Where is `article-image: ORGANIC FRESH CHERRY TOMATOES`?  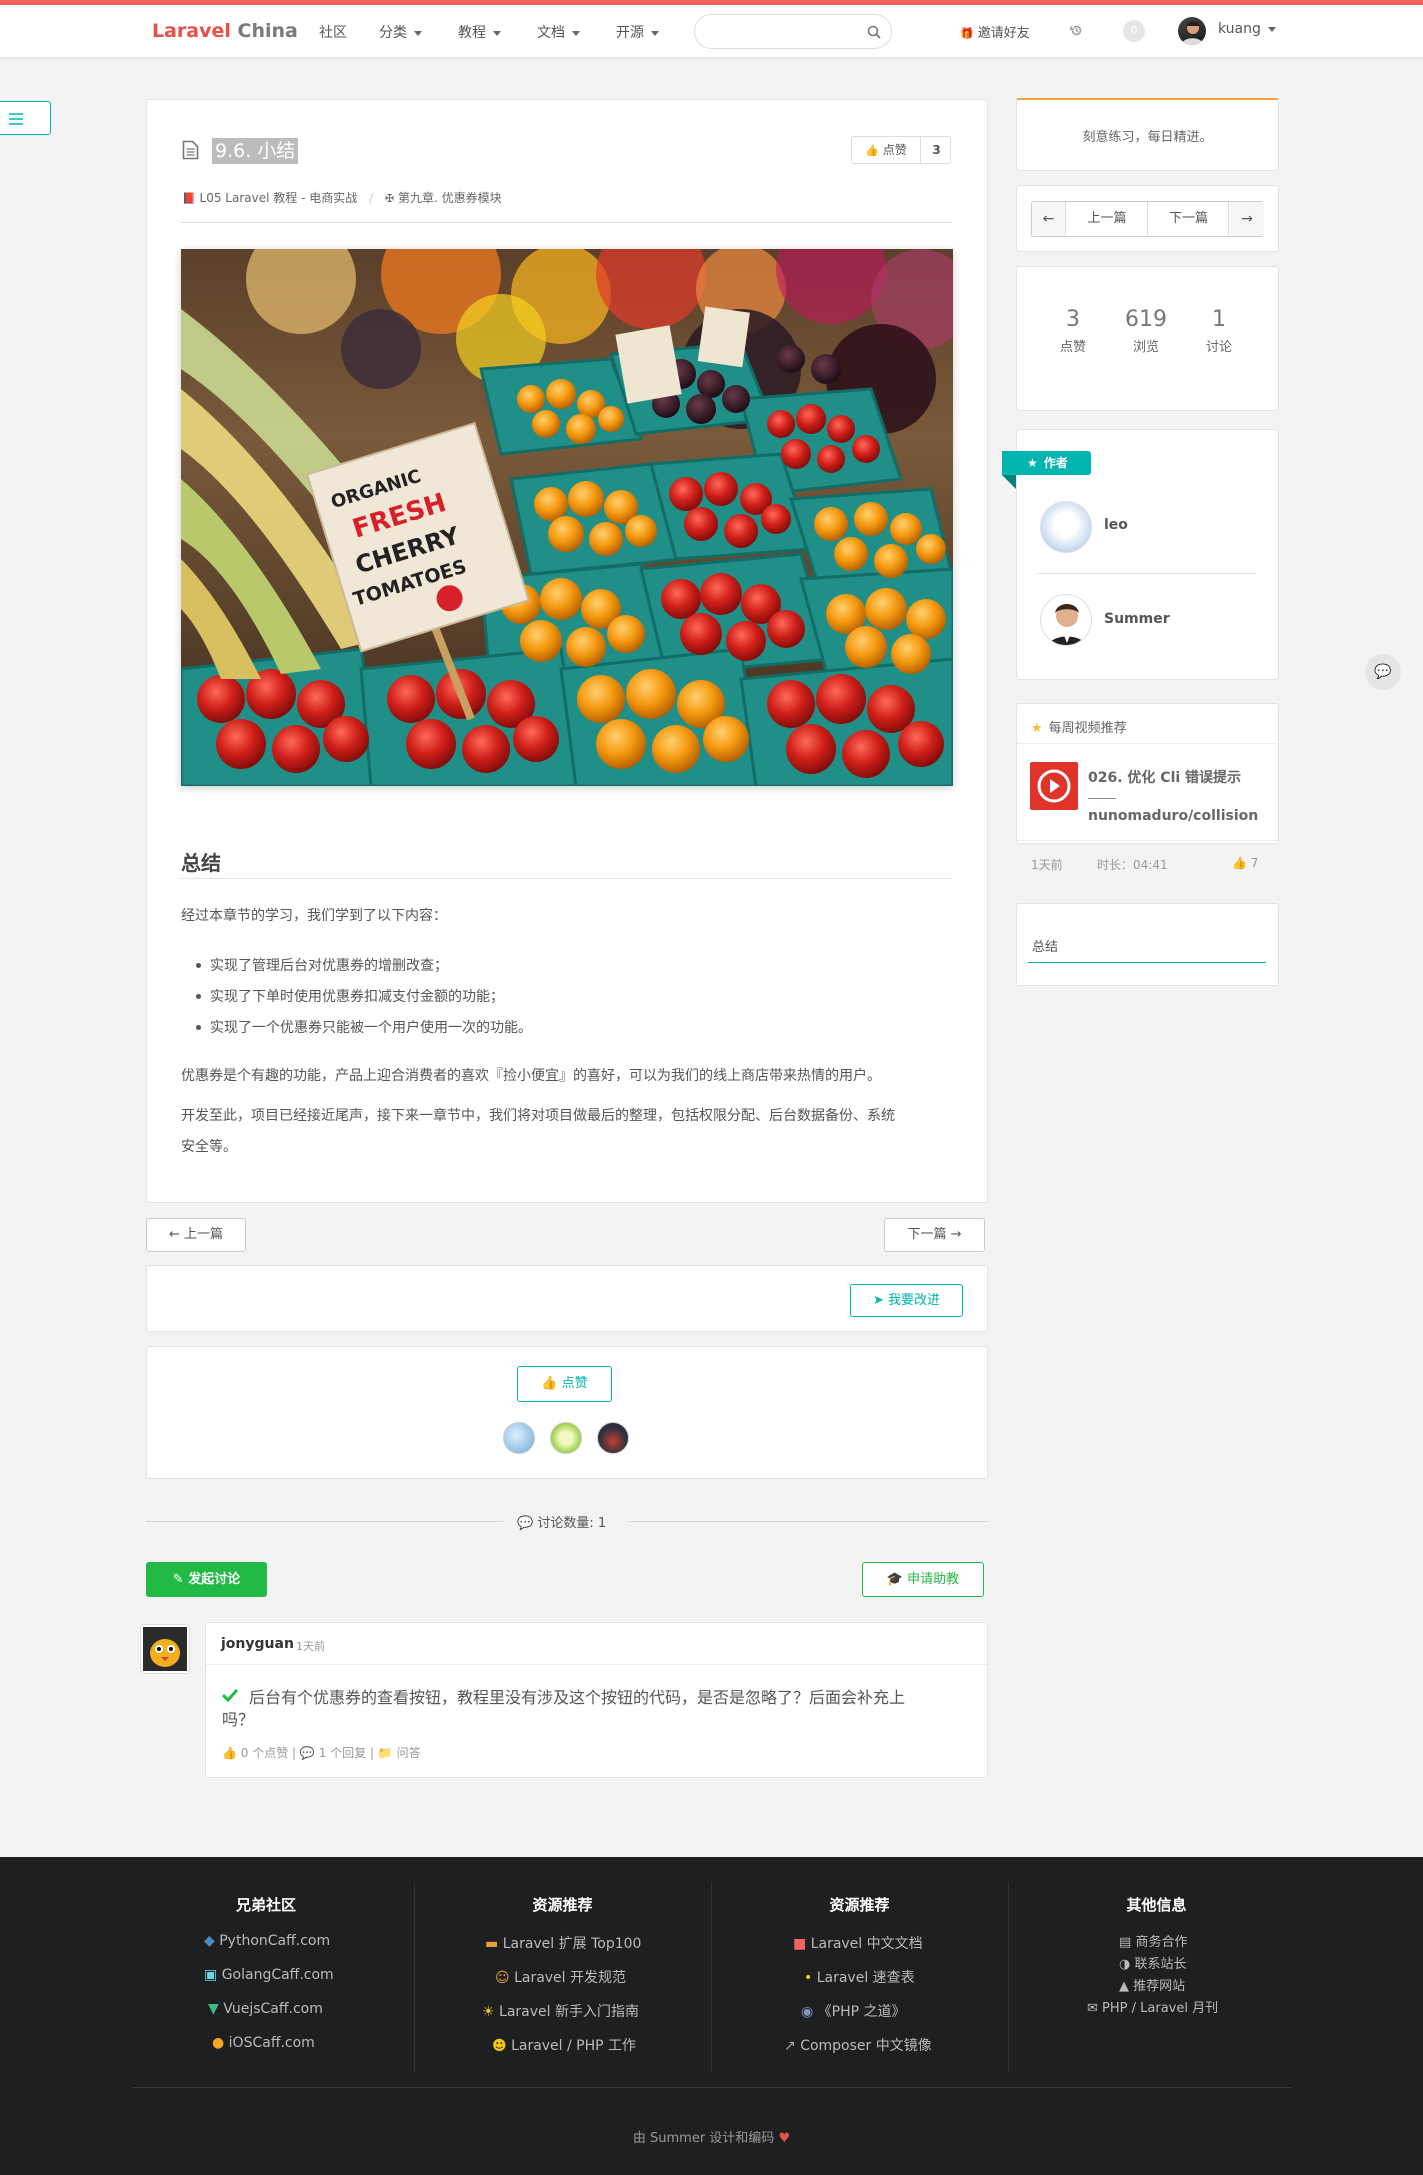 article-image: ORGANIC FRESH CHERRY TOMATOES is located at coordinates (567, 517).